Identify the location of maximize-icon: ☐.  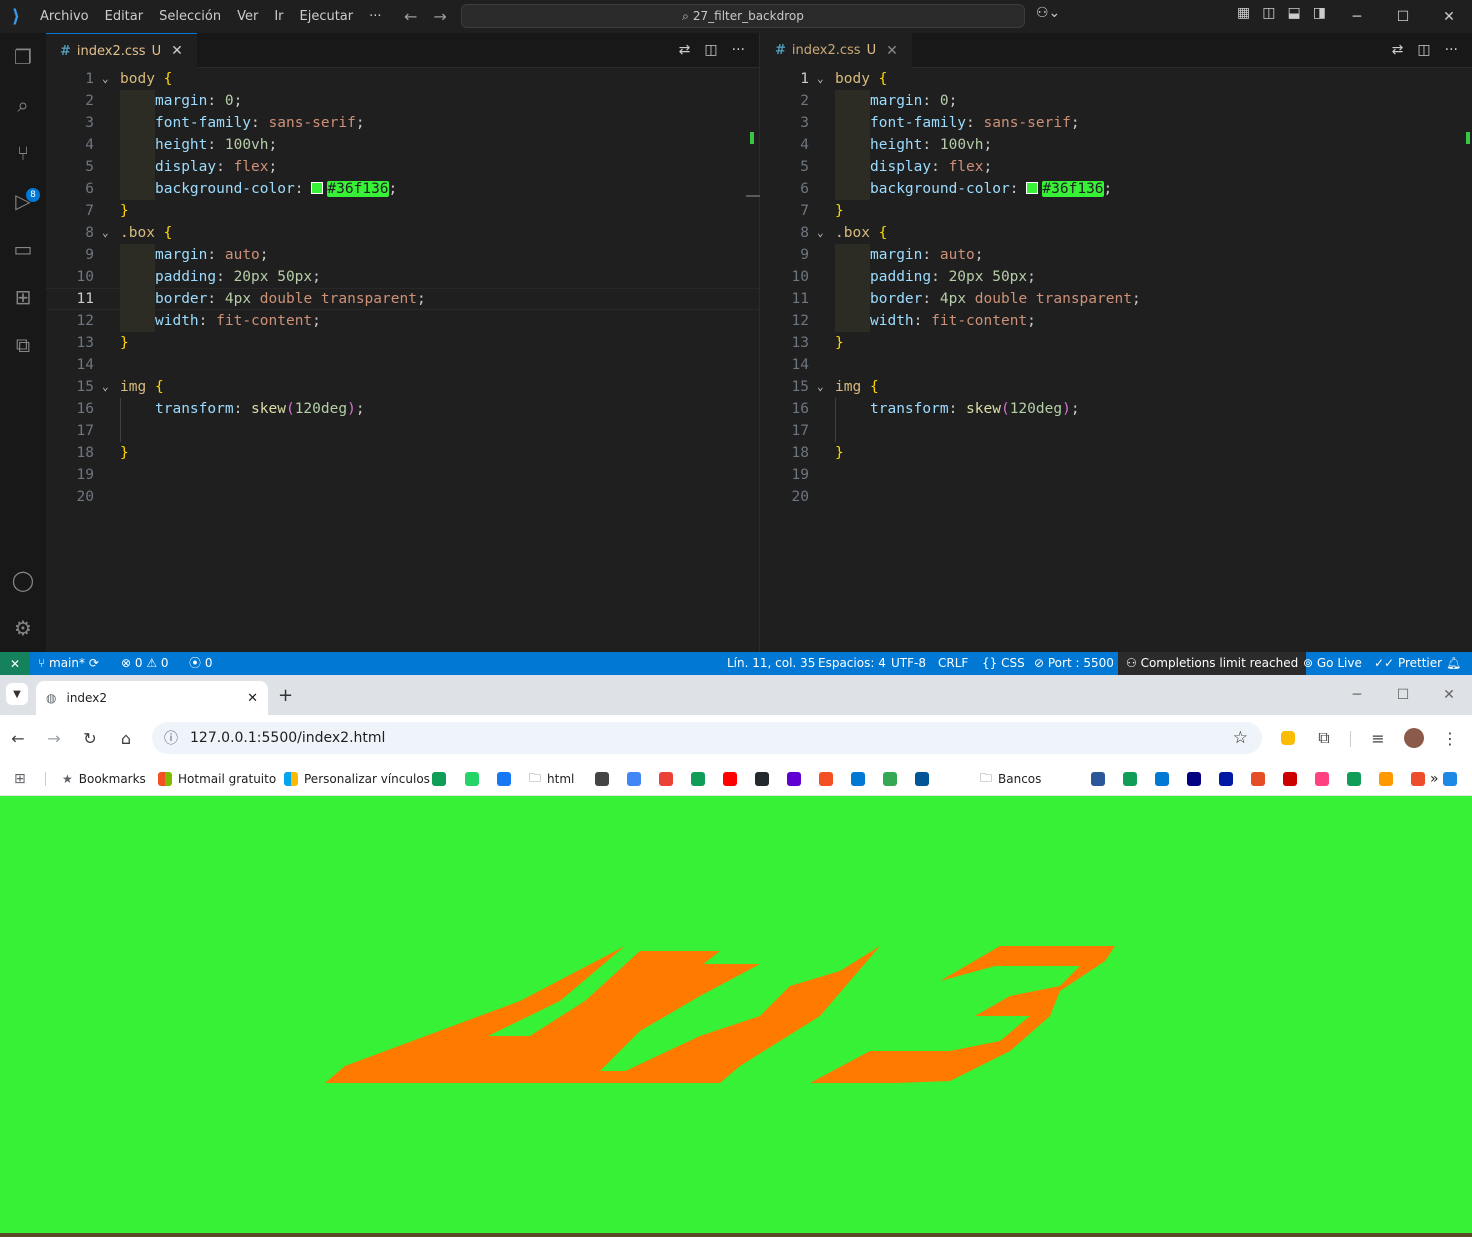
(1403, 16).